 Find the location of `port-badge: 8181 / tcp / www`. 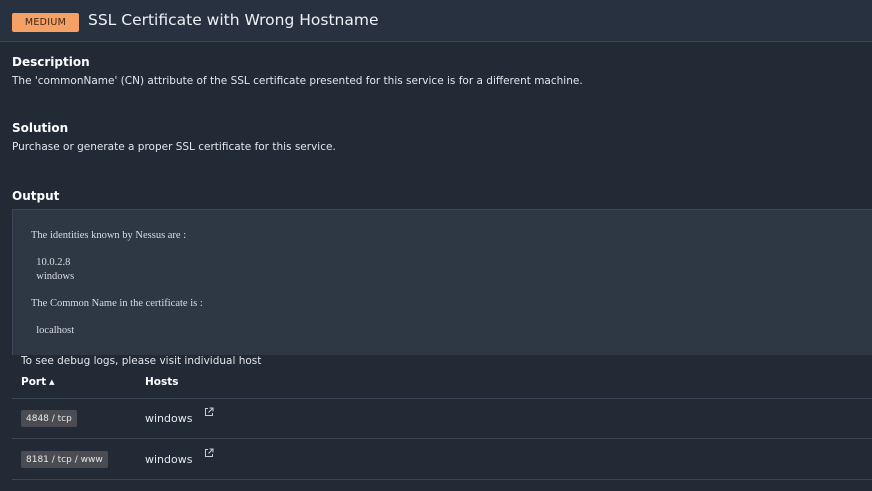

port-badge: 8181 / tcp / www is located at coordinates (64, 459).